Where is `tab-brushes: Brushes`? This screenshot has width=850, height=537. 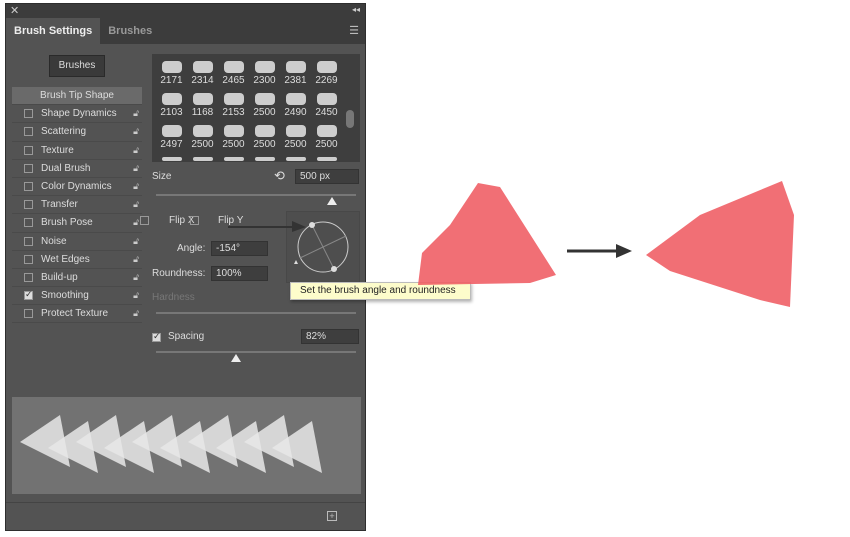 tab-brushes: Brushes is located at coordinates (130, 31).